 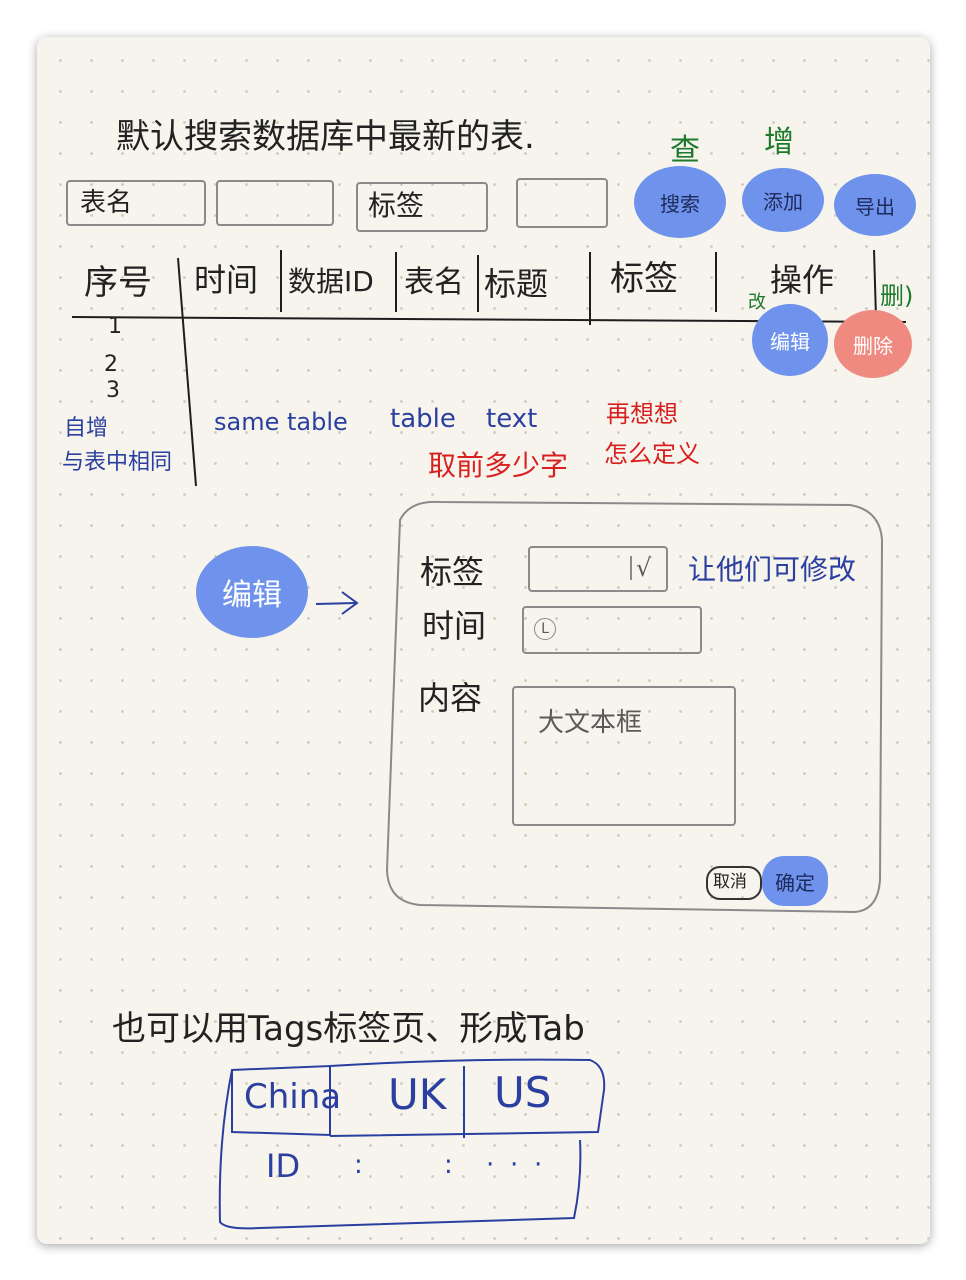 I want to click on auto-increment-note: 自增, so click(x=86, y=428).